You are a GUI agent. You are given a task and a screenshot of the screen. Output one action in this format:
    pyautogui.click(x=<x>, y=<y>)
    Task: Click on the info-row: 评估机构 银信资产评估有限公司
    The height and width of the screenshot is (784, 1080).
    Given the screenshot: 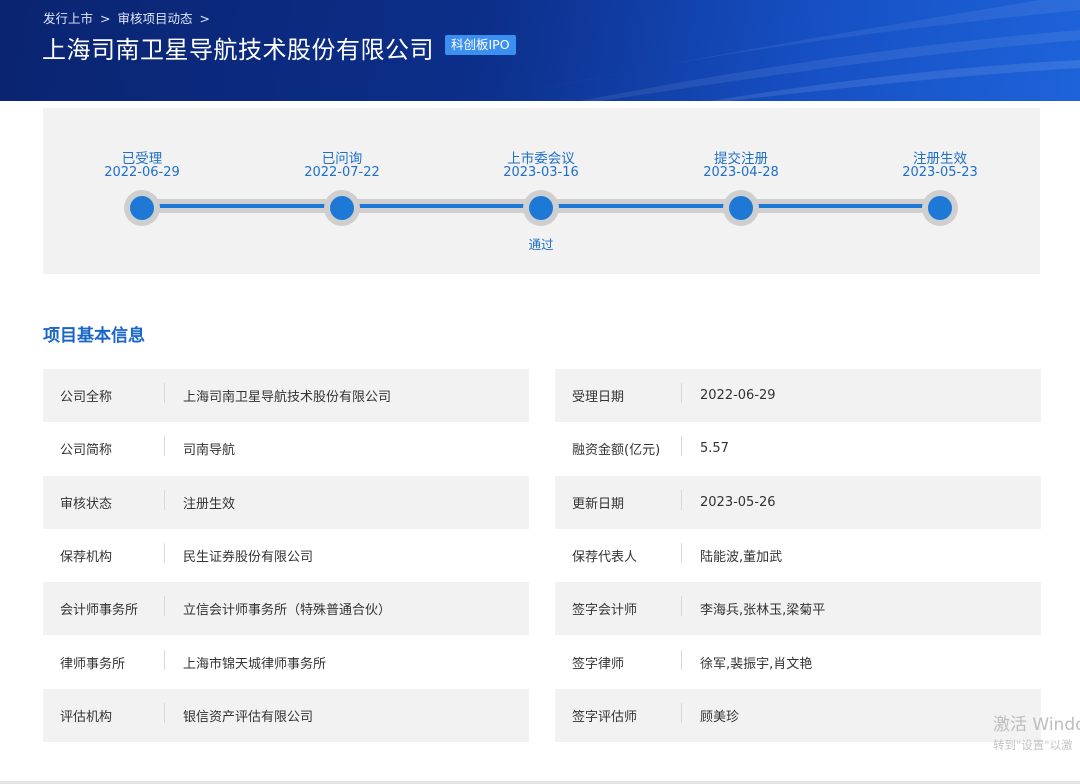 What is the action you would take?
    pyautogui.click(x=286, y=715)
    